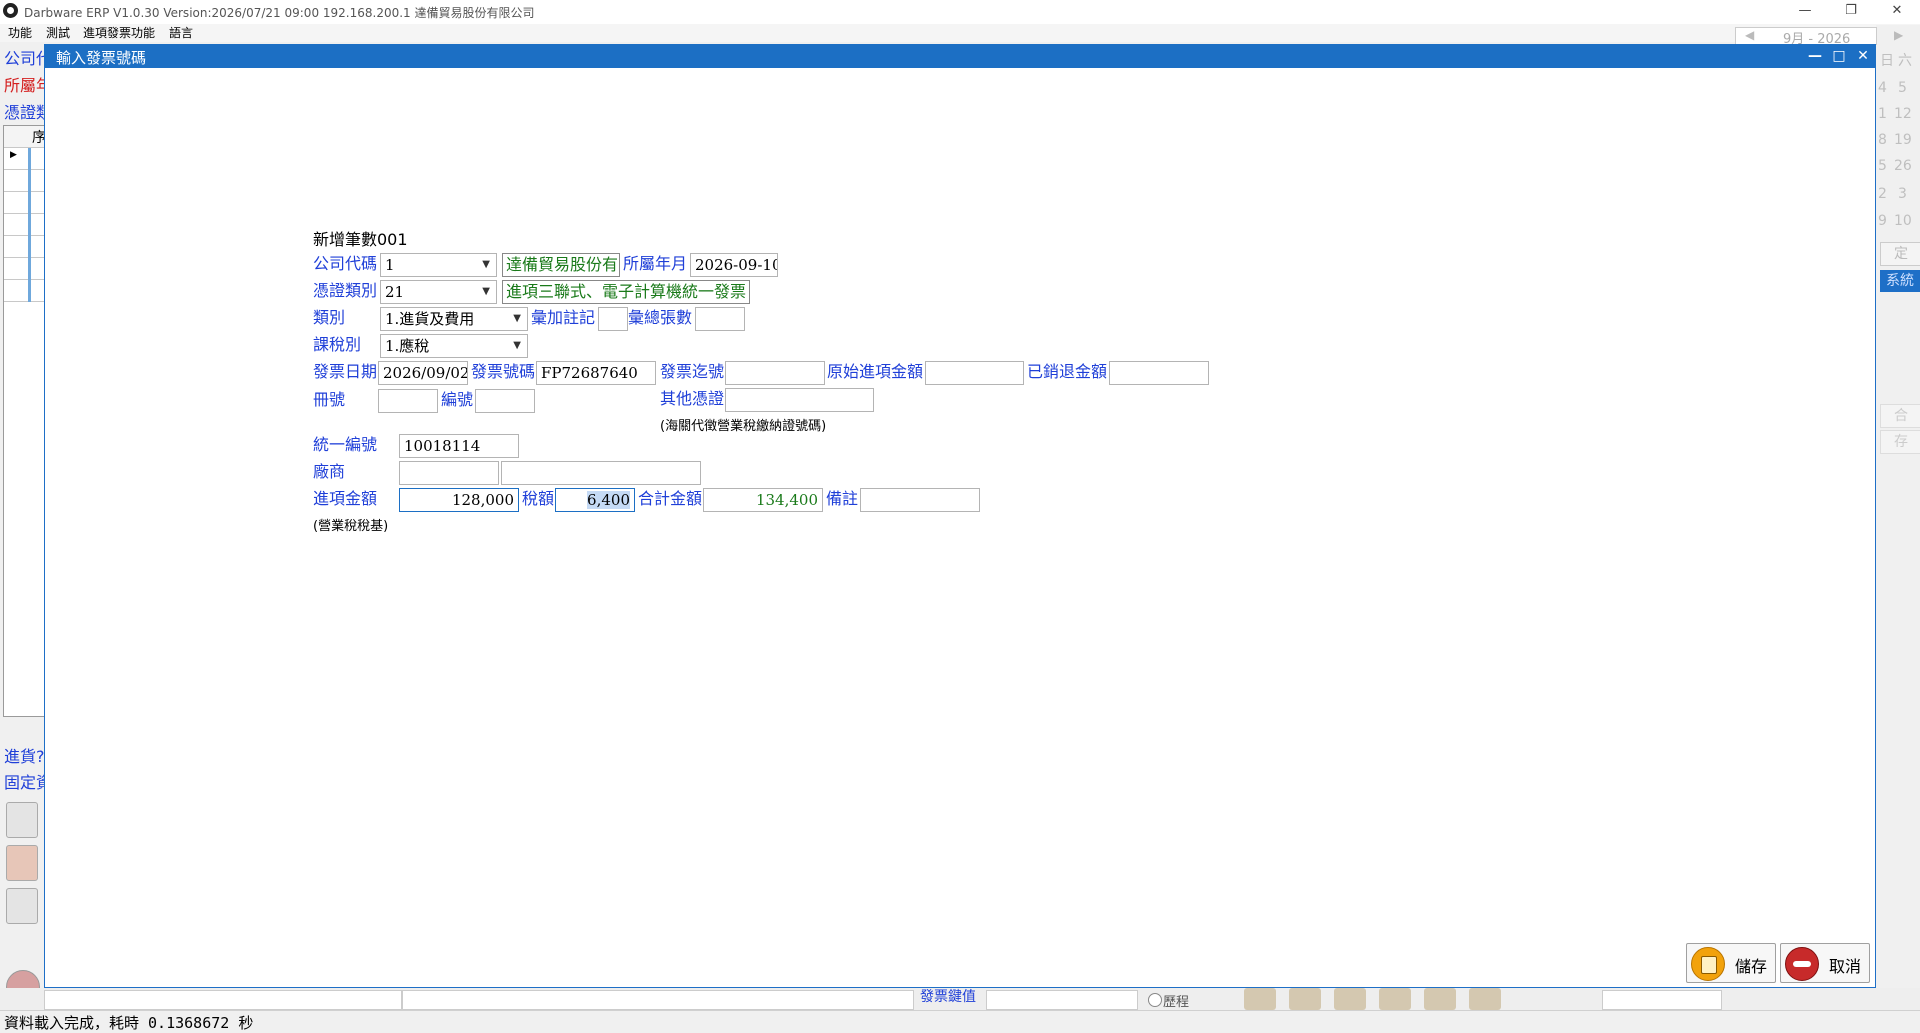  Describe the element at coordinates (1897, 12) in the screenshot. I see `close-icon: ✕` at that location.